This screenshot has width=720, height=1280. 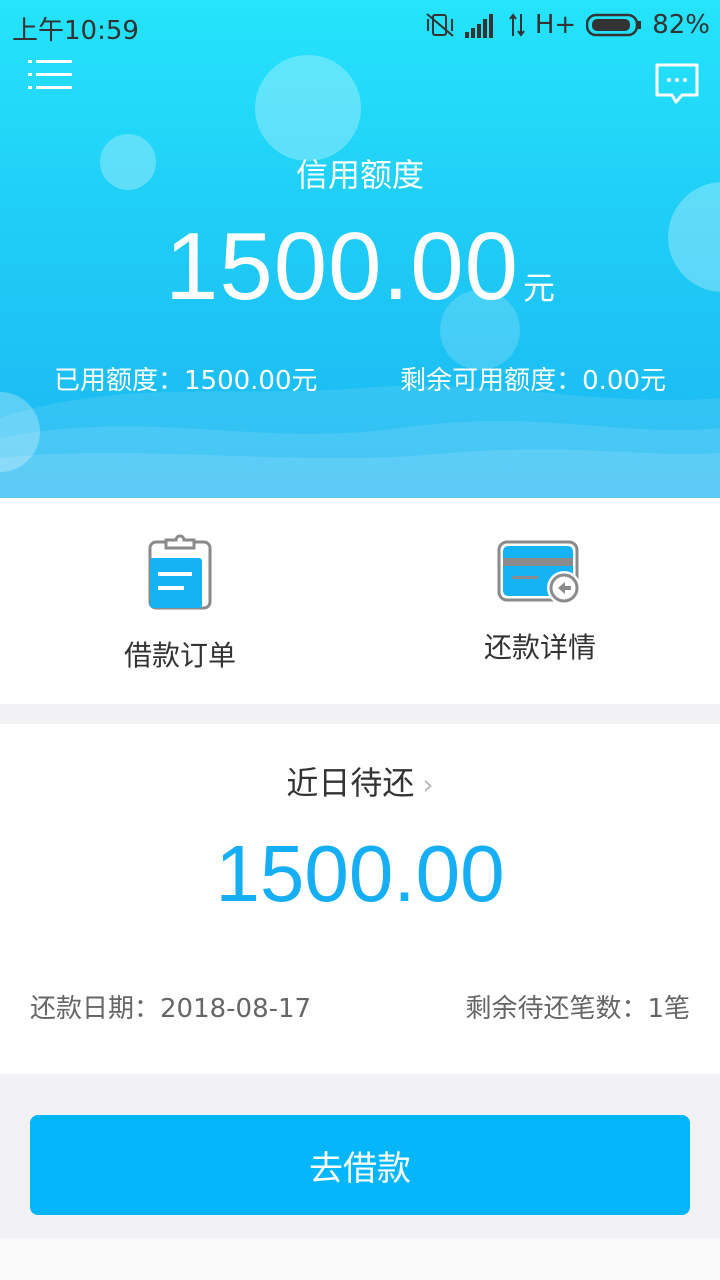 What do you see at coordinates (75, 31) in the screenshot?
I see `status-time: 上午10:59` at bounding box center [75, 31].